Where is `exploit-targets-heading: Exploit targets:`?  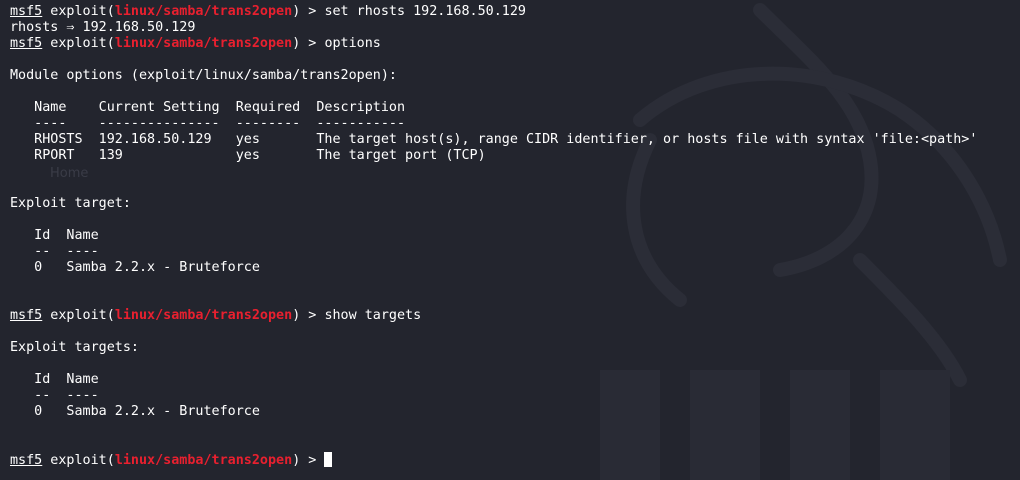
exploit-targets-heading: Exploit targets: is located at coordinates (74, 347).